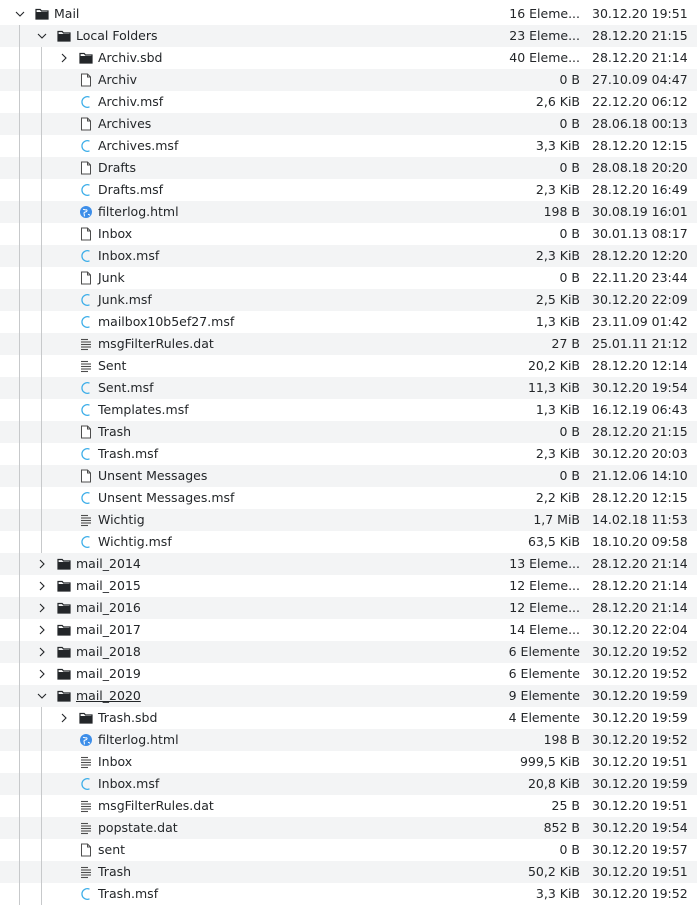  I want to click on tree-row: Sent 20,2 KiB 28.12.20 12:14, so click(348, 366).